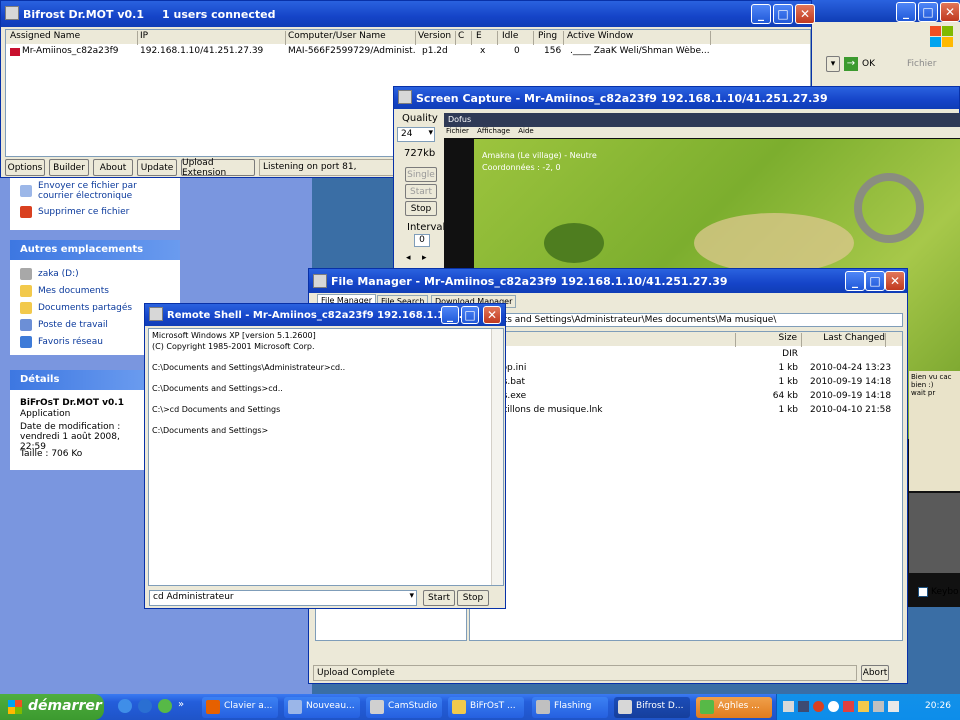  I want to click on bg-close-button: ✕, so click(950, 12).